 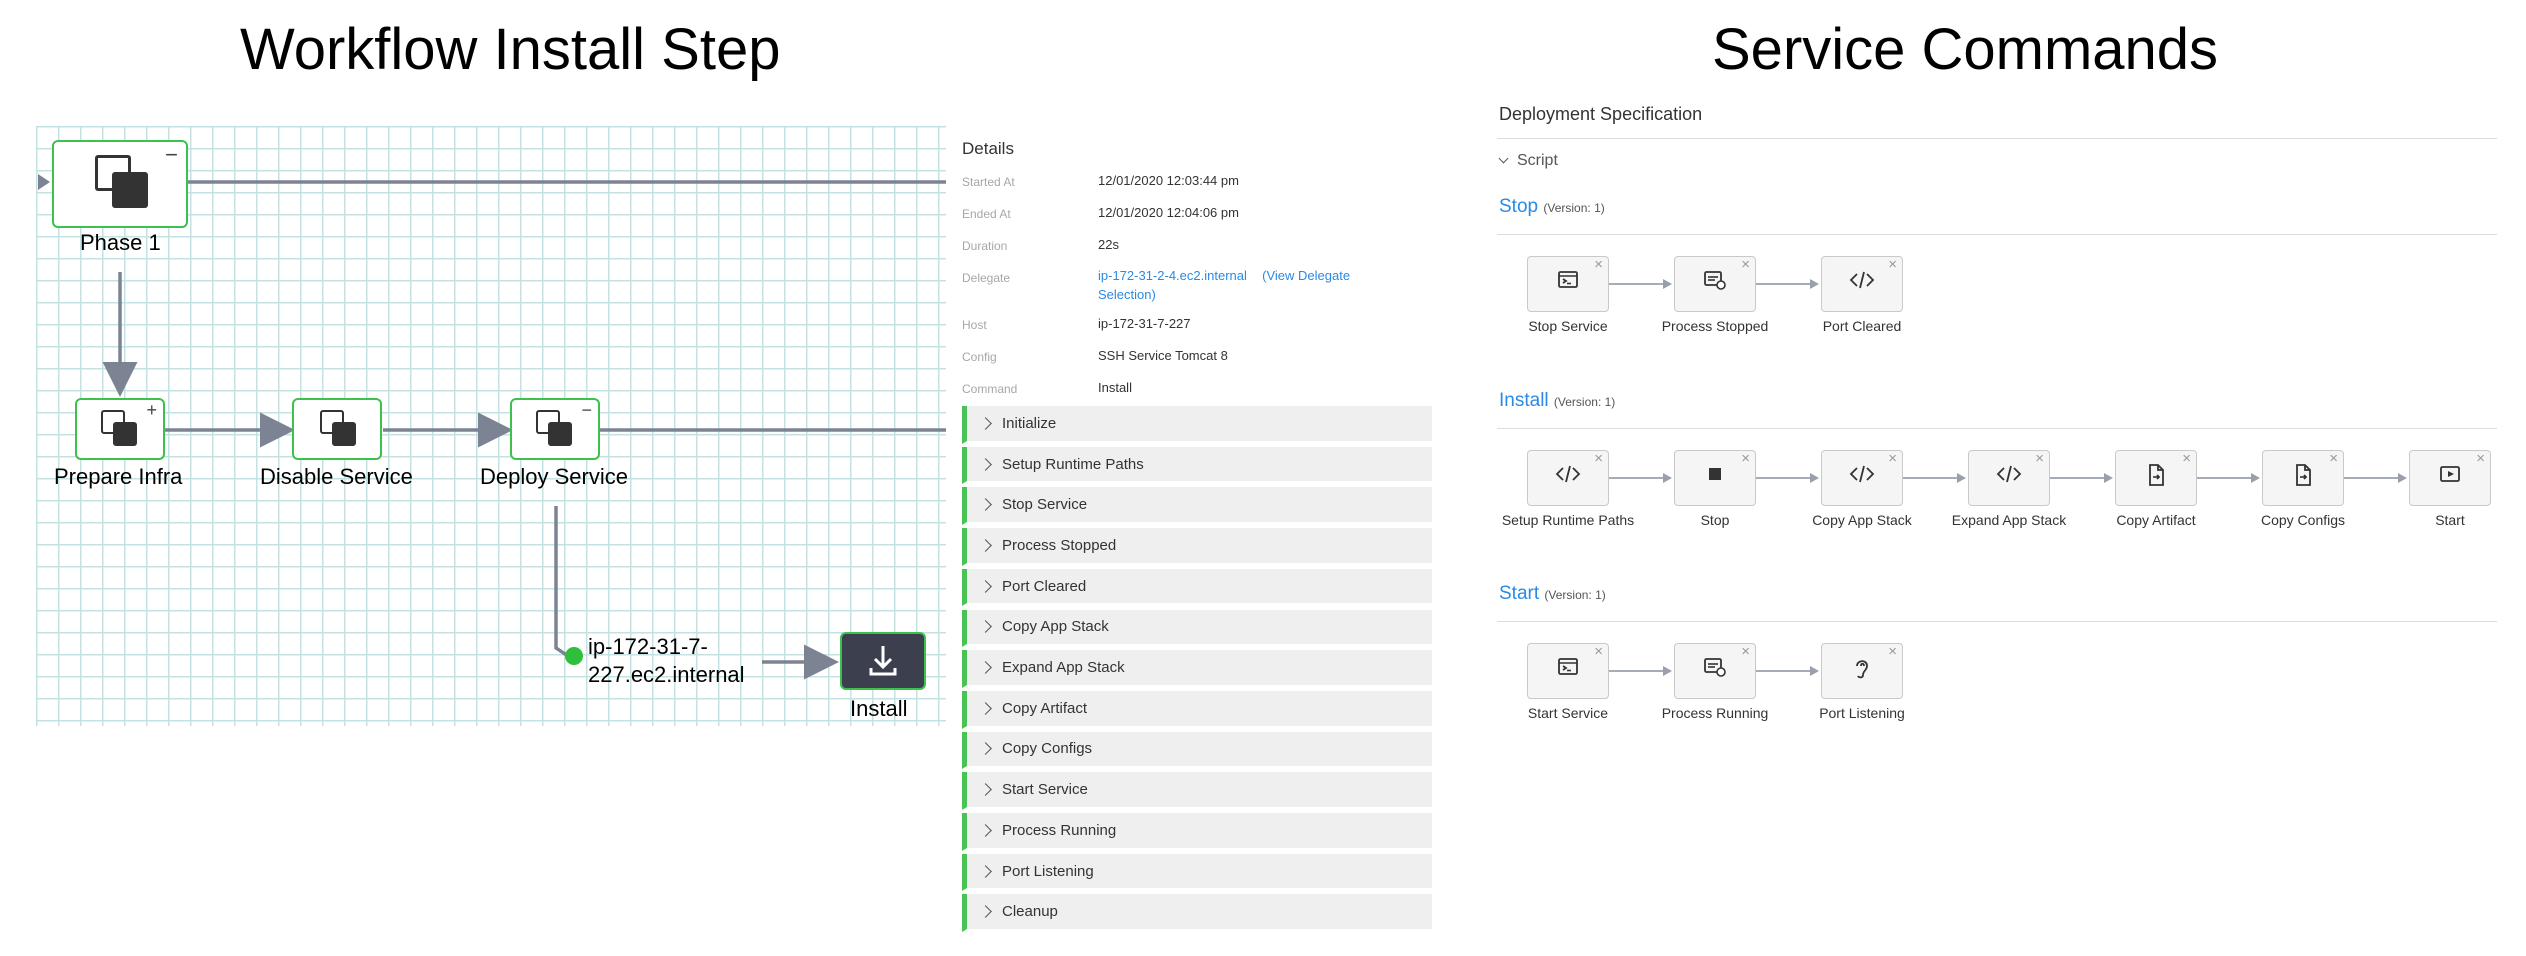 I want to click on step-row: Expand App Stack, so click(x=1197, y=669).